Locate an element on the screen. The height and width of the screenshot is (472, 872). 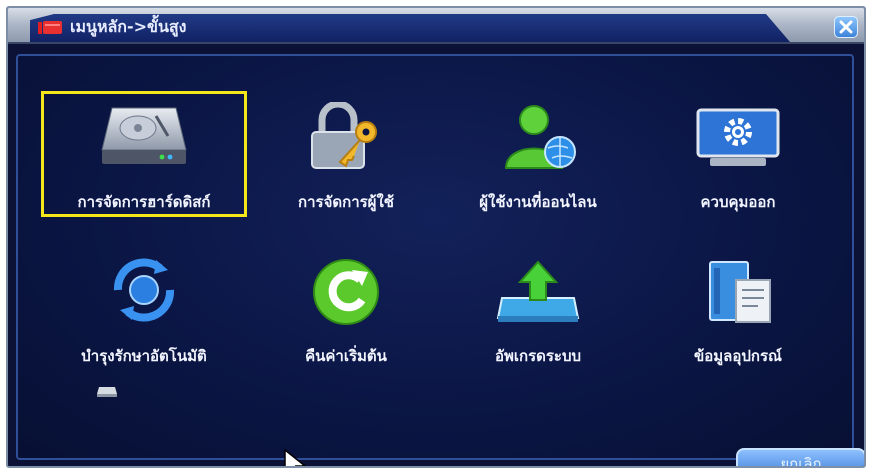
device-info-icon is located at coordinates (740, 292).